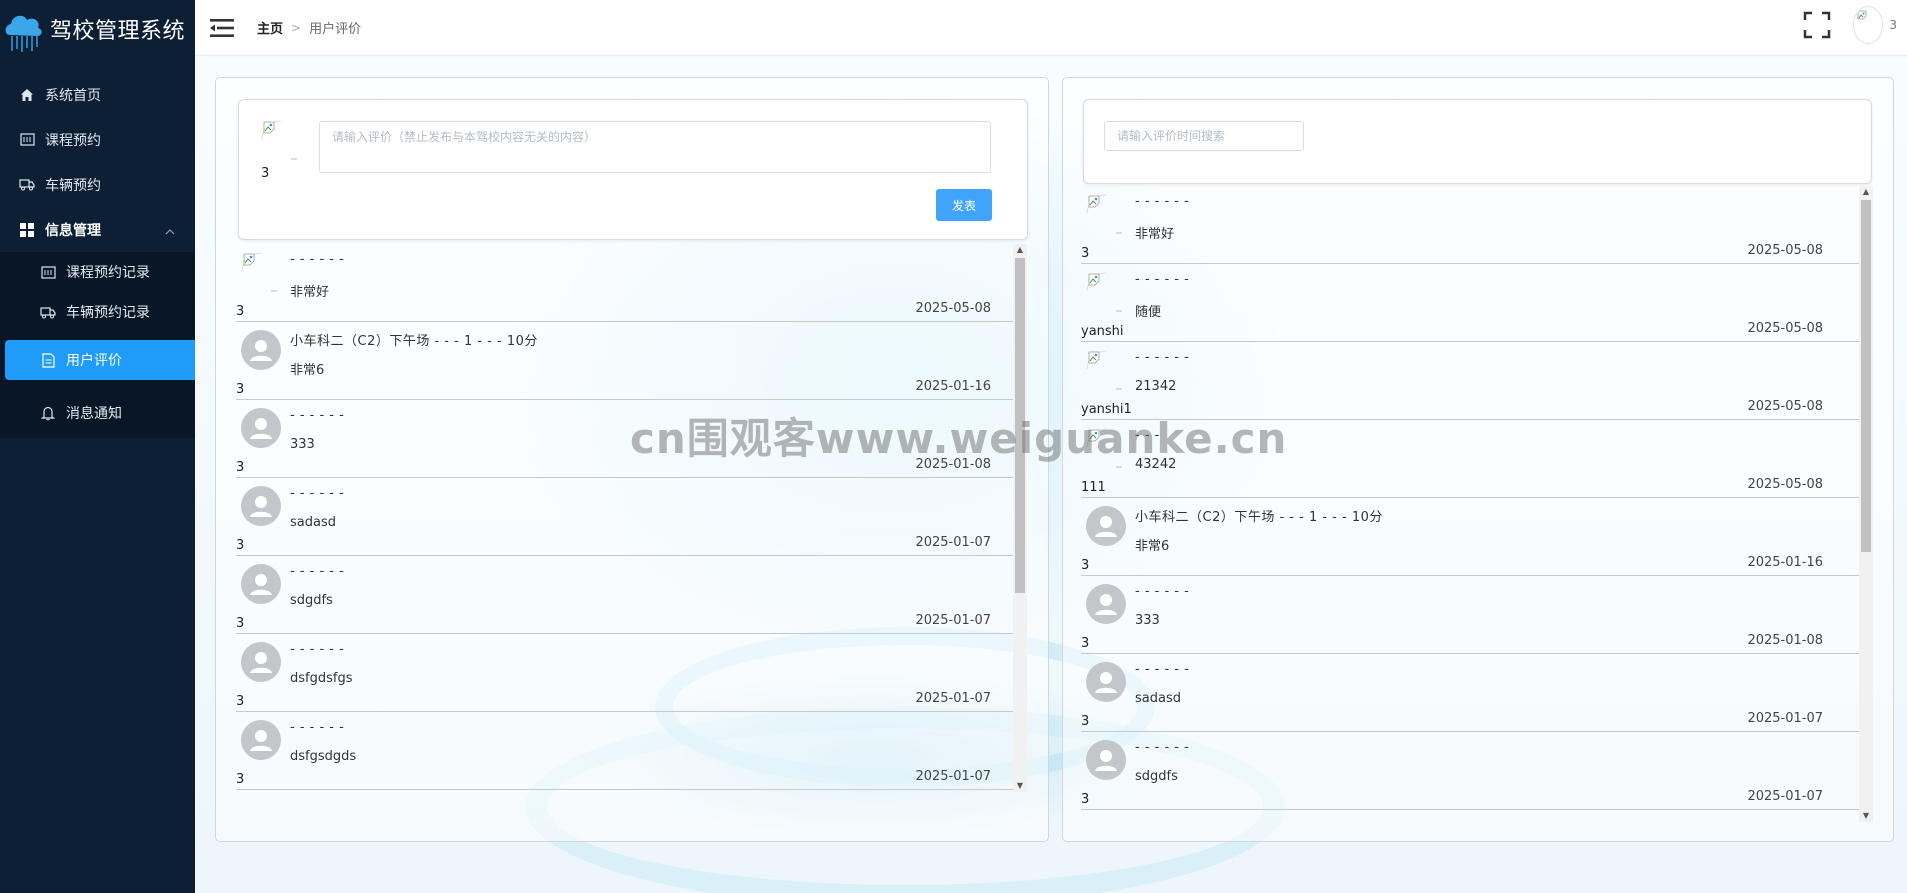 This screenshot has width=1907, height=893. What do you see at coordinates (1156, 776) in the screenshot?
I see `review-content: sdgdfs` at bounding box center [1156, 776].